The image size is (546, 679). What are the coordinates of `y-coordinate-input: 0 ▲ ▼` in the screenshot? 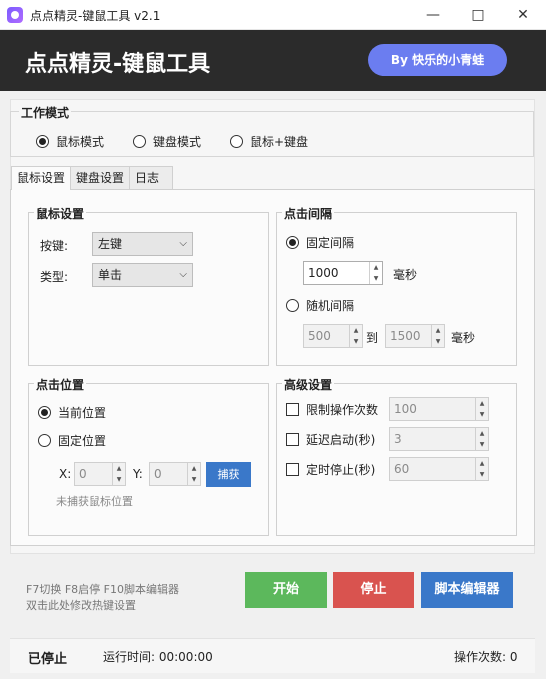 It's located at (175, 474).